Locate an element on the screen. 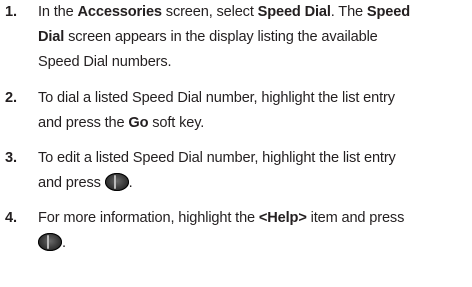 The image size is (472, 287). step-number: 4. is located at coordinates (11, 218).